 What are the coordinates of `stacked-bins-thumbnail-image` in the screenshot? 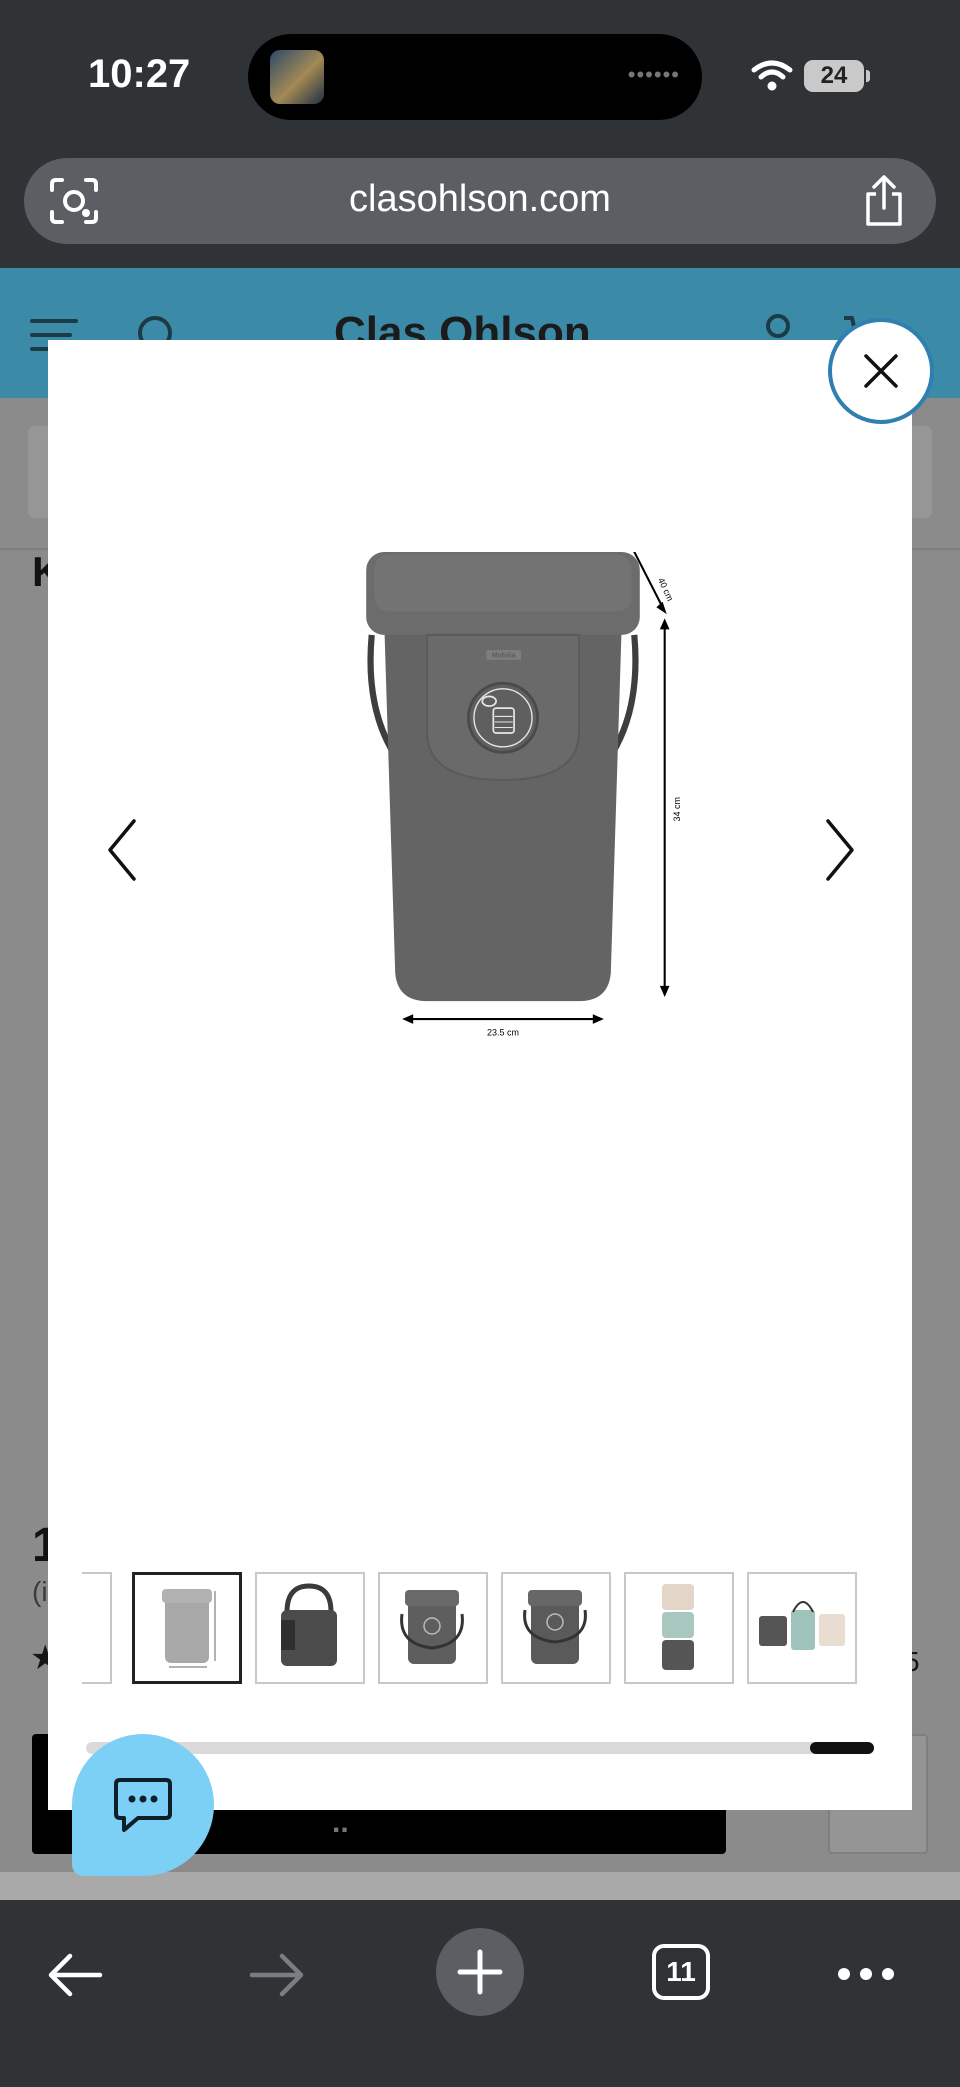 It's located at (678, 1627).